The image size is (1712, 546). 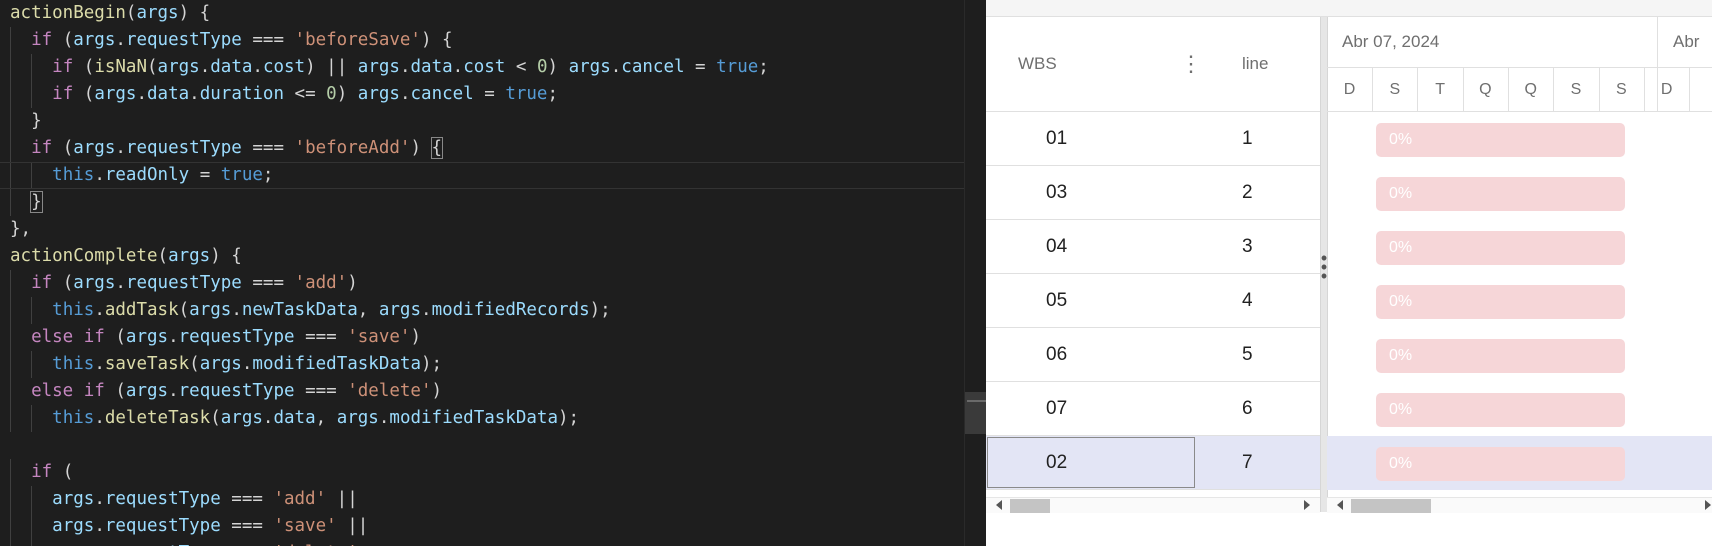 What do you see at coordinates (1056, 246) in the screenshot?
I see `cell-wbs: 04` at bounding box center [1056, 246].